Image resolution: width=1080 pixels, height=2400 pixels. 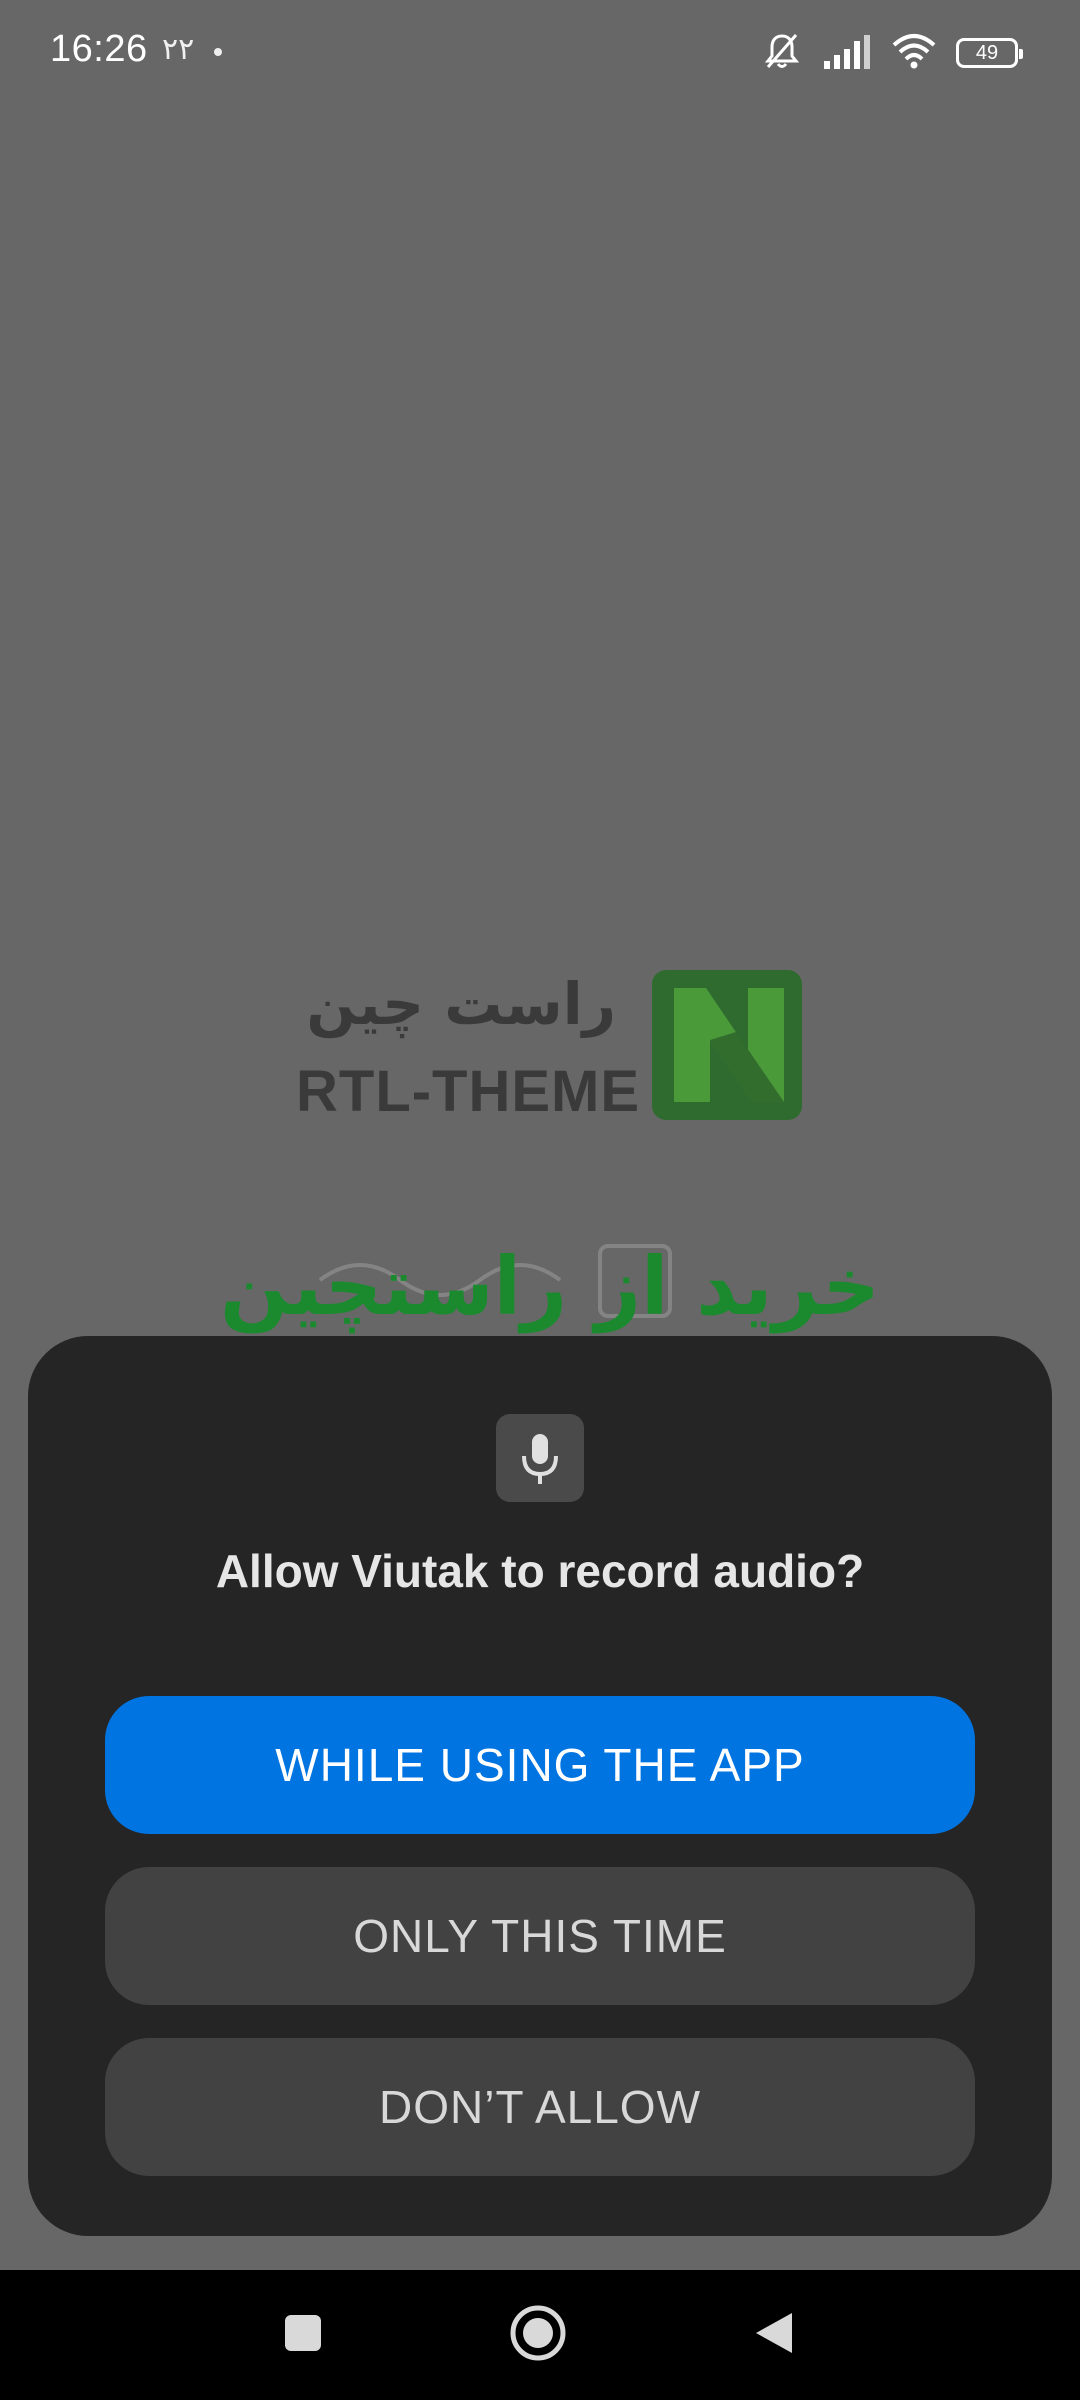 I want to click on status-bar: 16:26 ۲۲ 49, so click(x=540, y=55).